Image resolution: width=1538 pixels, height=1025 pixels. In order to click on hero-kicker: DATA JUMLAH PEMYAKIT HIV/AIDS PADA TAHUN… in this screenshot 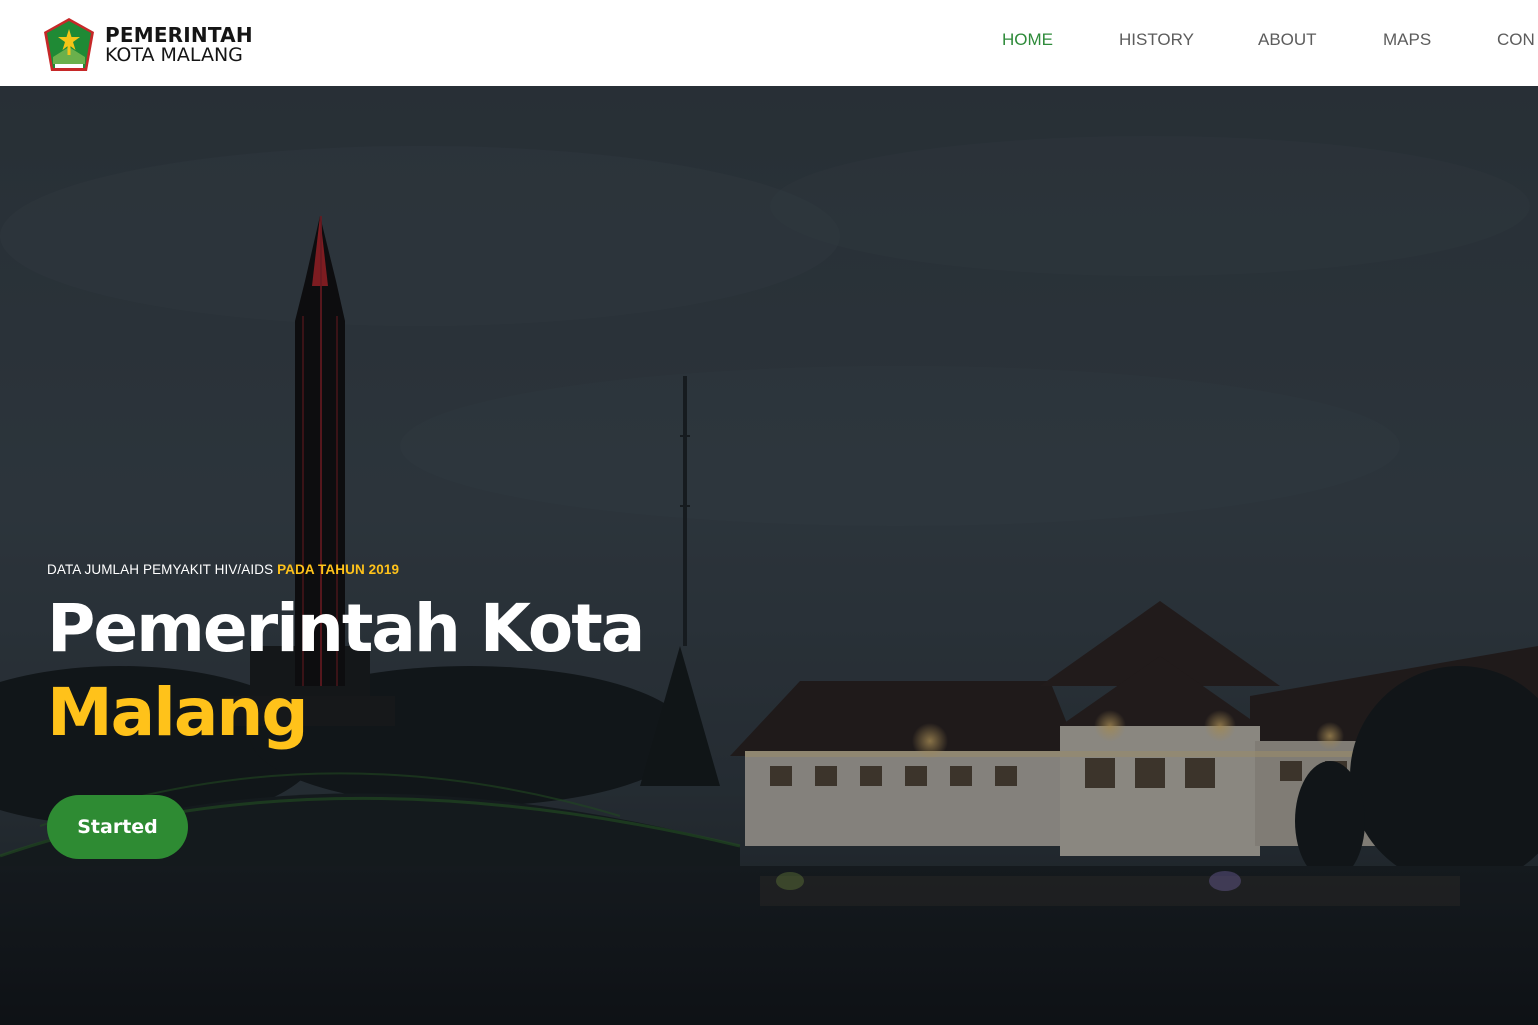, I will do `click(345, 569)`.